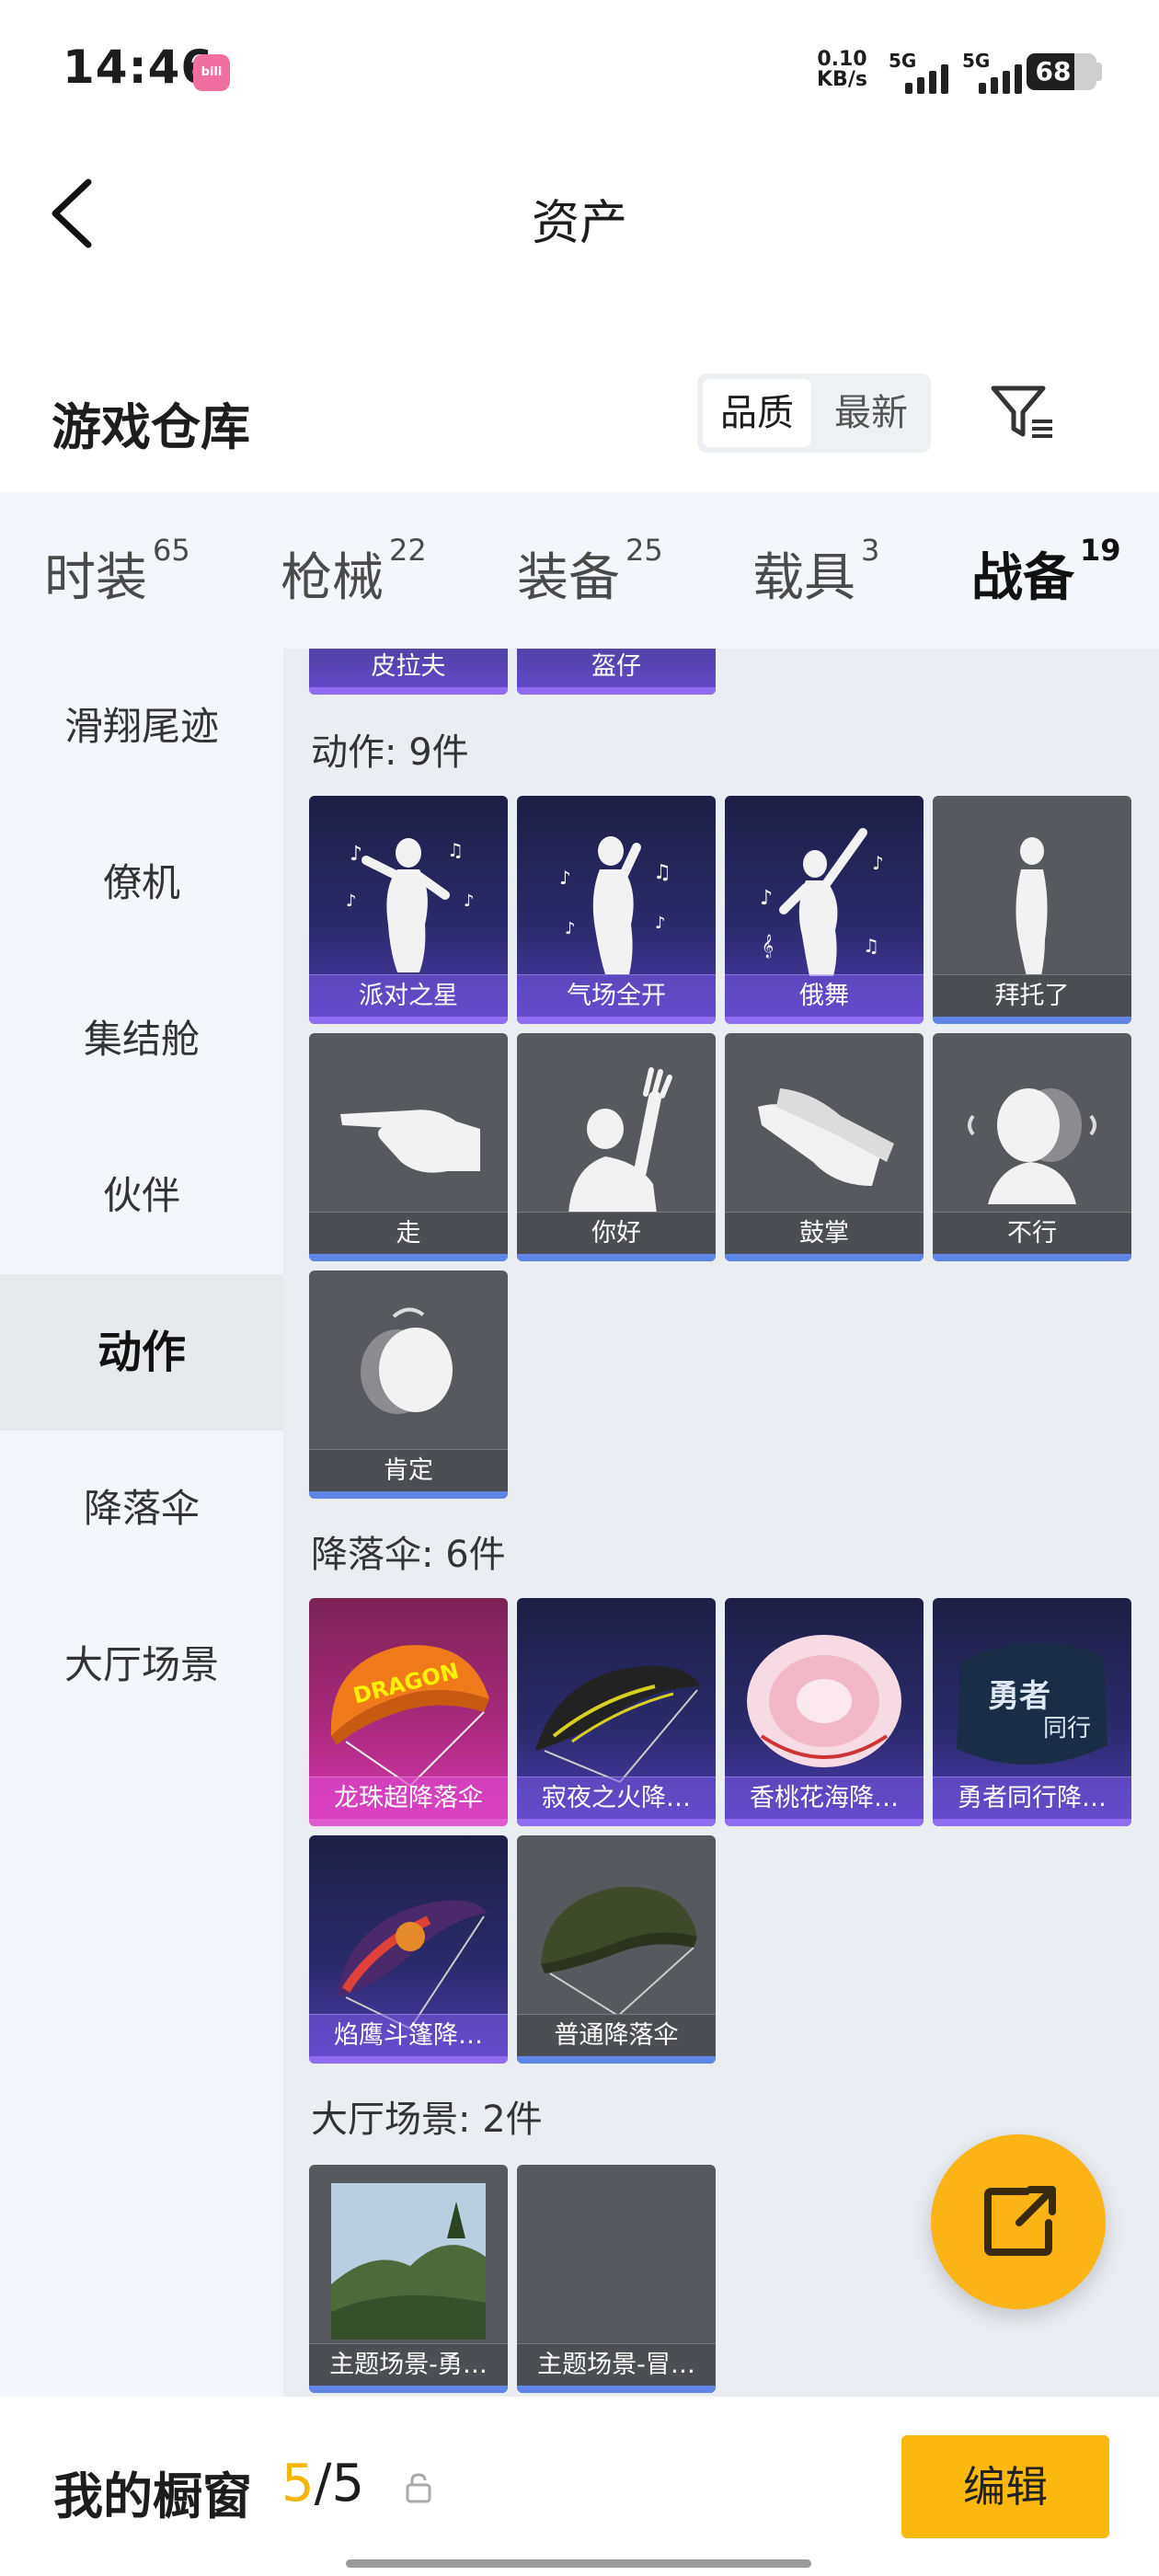 The width and height of the screenshot is (1159, 2576). I want to click on lock-icon, so click(418, 2488).